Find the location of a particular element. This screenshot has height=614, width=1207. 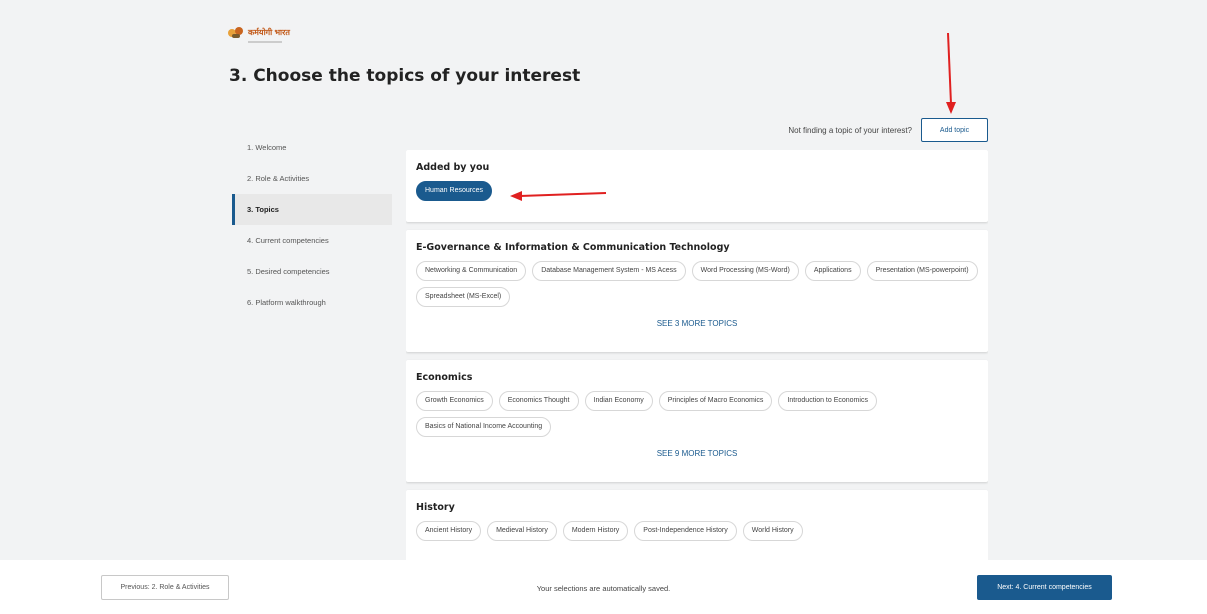

logo-text: कर्मयोगी भारत is located at coordinates (269, 32).